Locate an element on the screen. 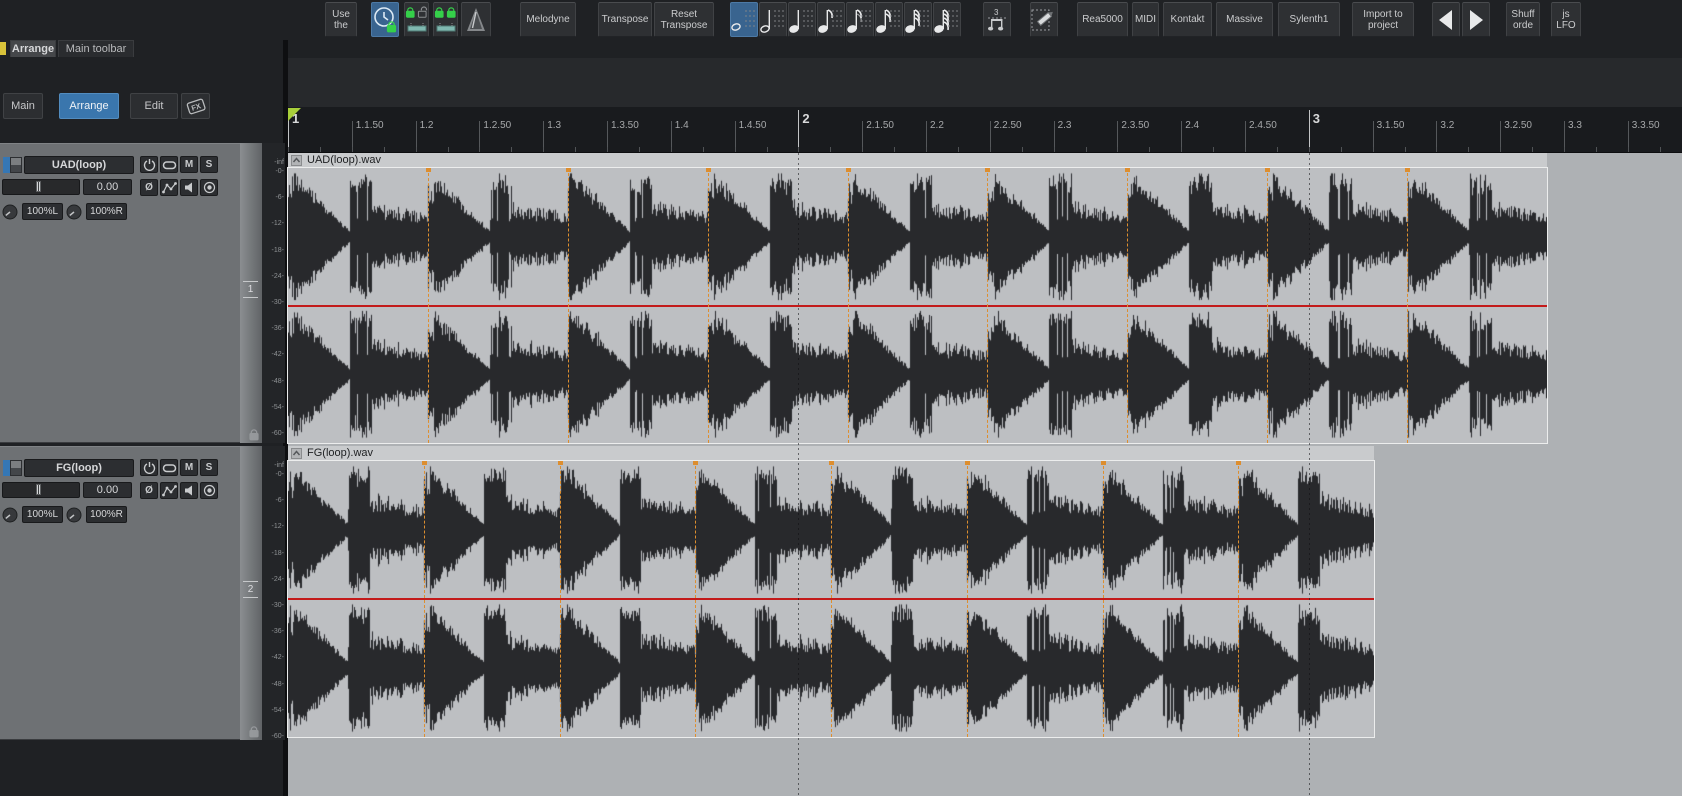 The height and width of the screenshot is (796, 1682). track-number-strip: 2 is located at coordinates (251, 593).